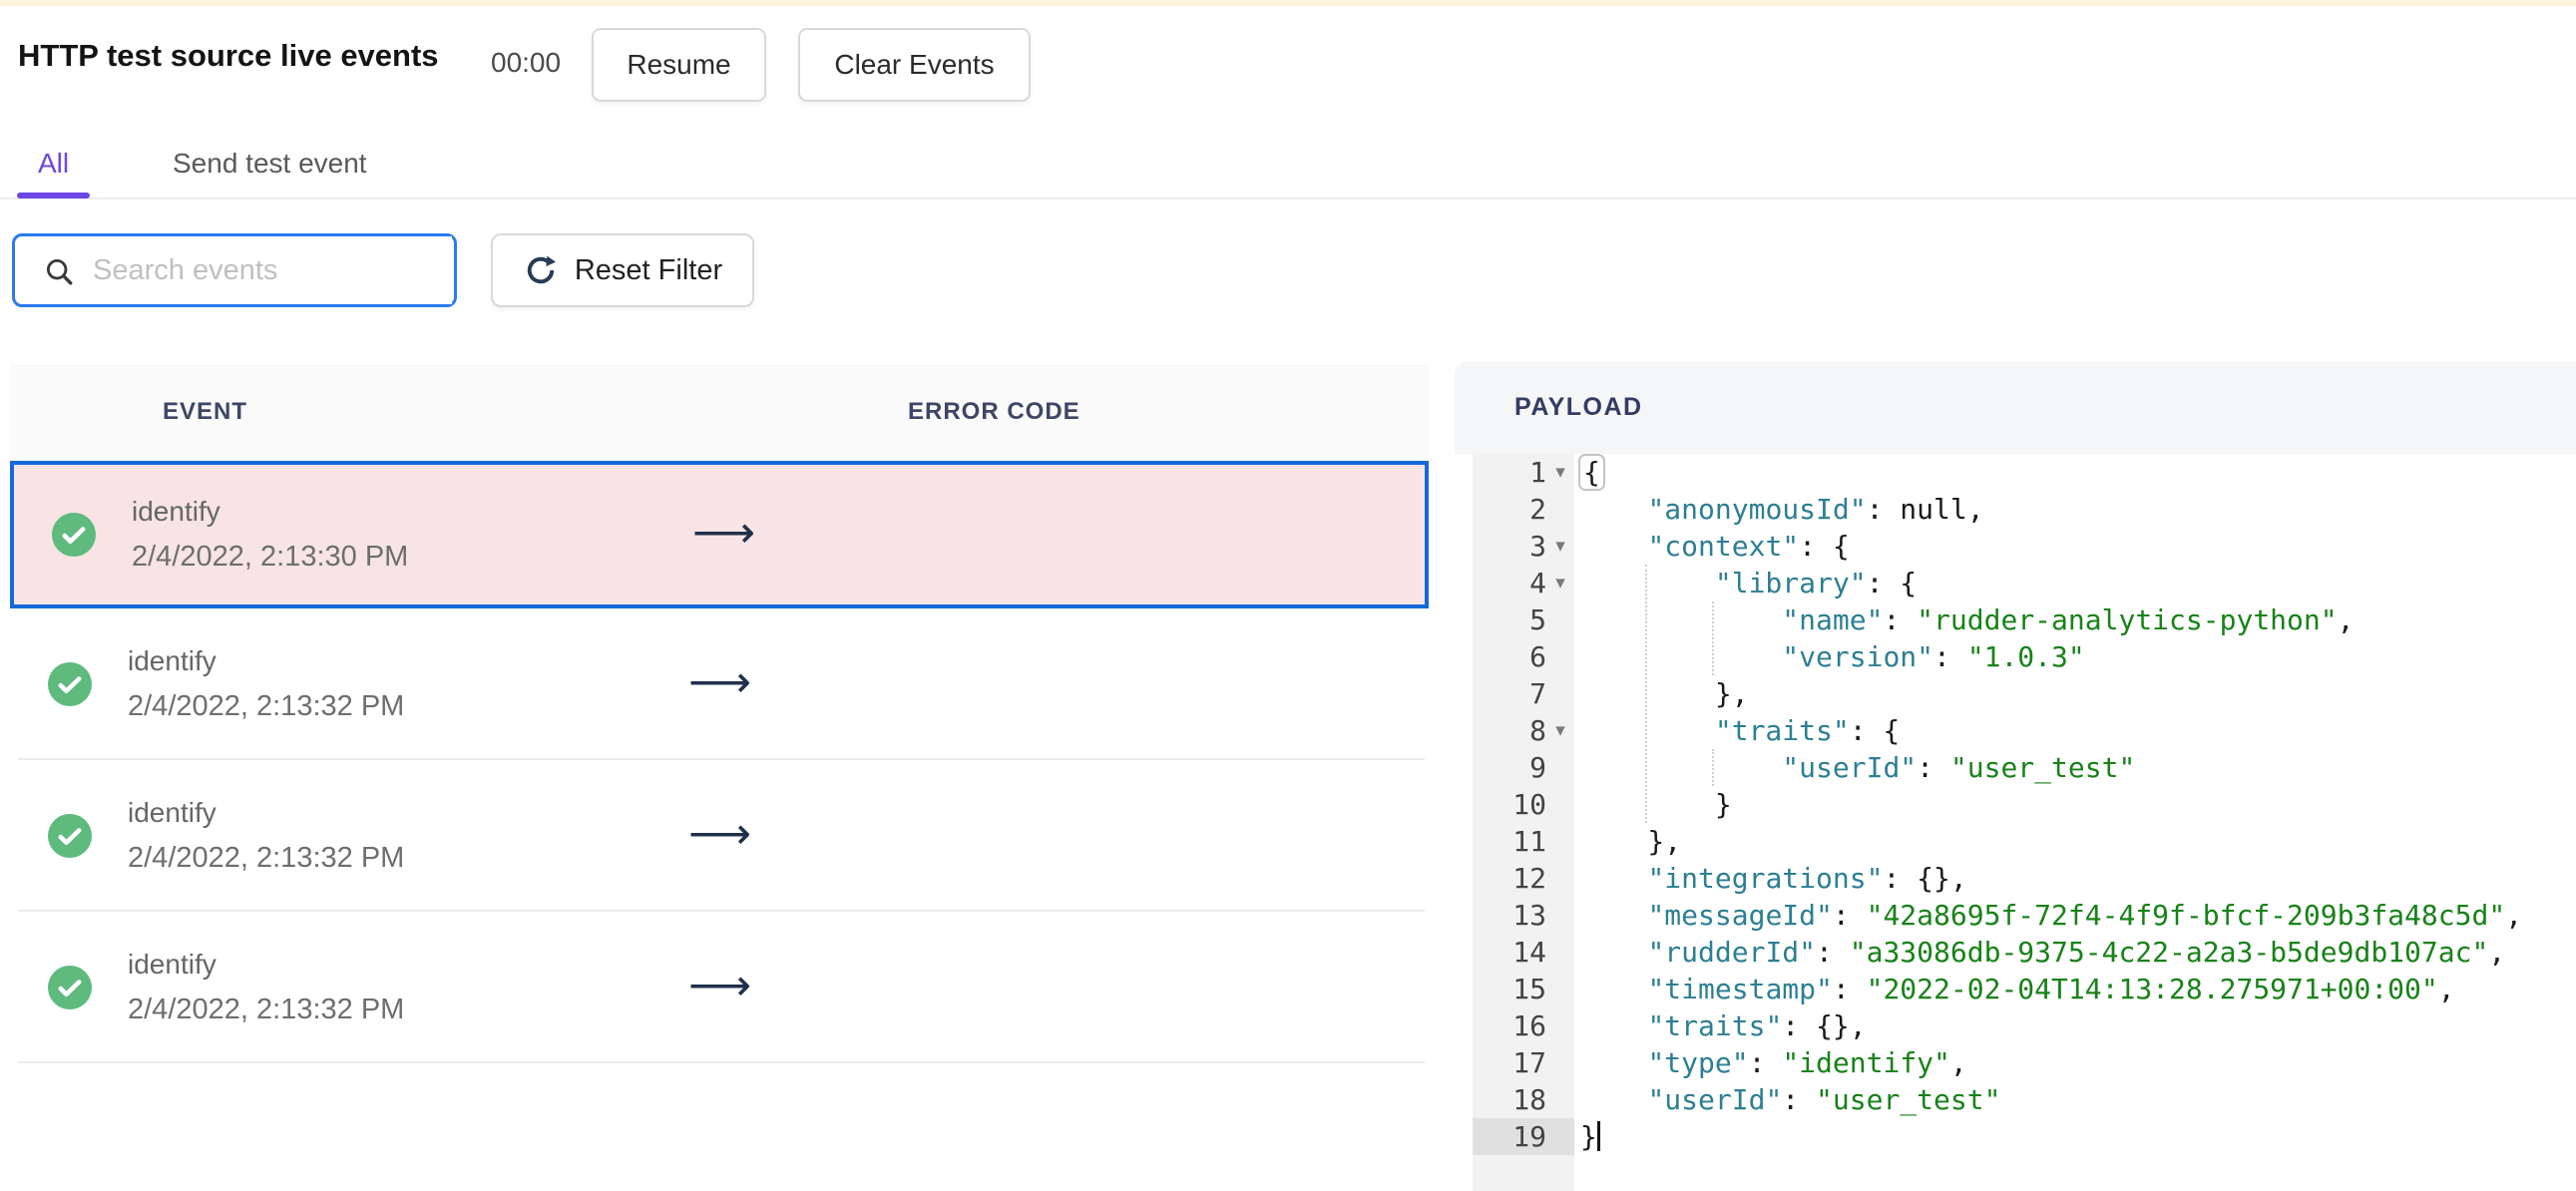  What do you see at coordinates (1523, 619) in the screenshot?
I see `line-number-cell: 5` at bounding box center [1523, 619].